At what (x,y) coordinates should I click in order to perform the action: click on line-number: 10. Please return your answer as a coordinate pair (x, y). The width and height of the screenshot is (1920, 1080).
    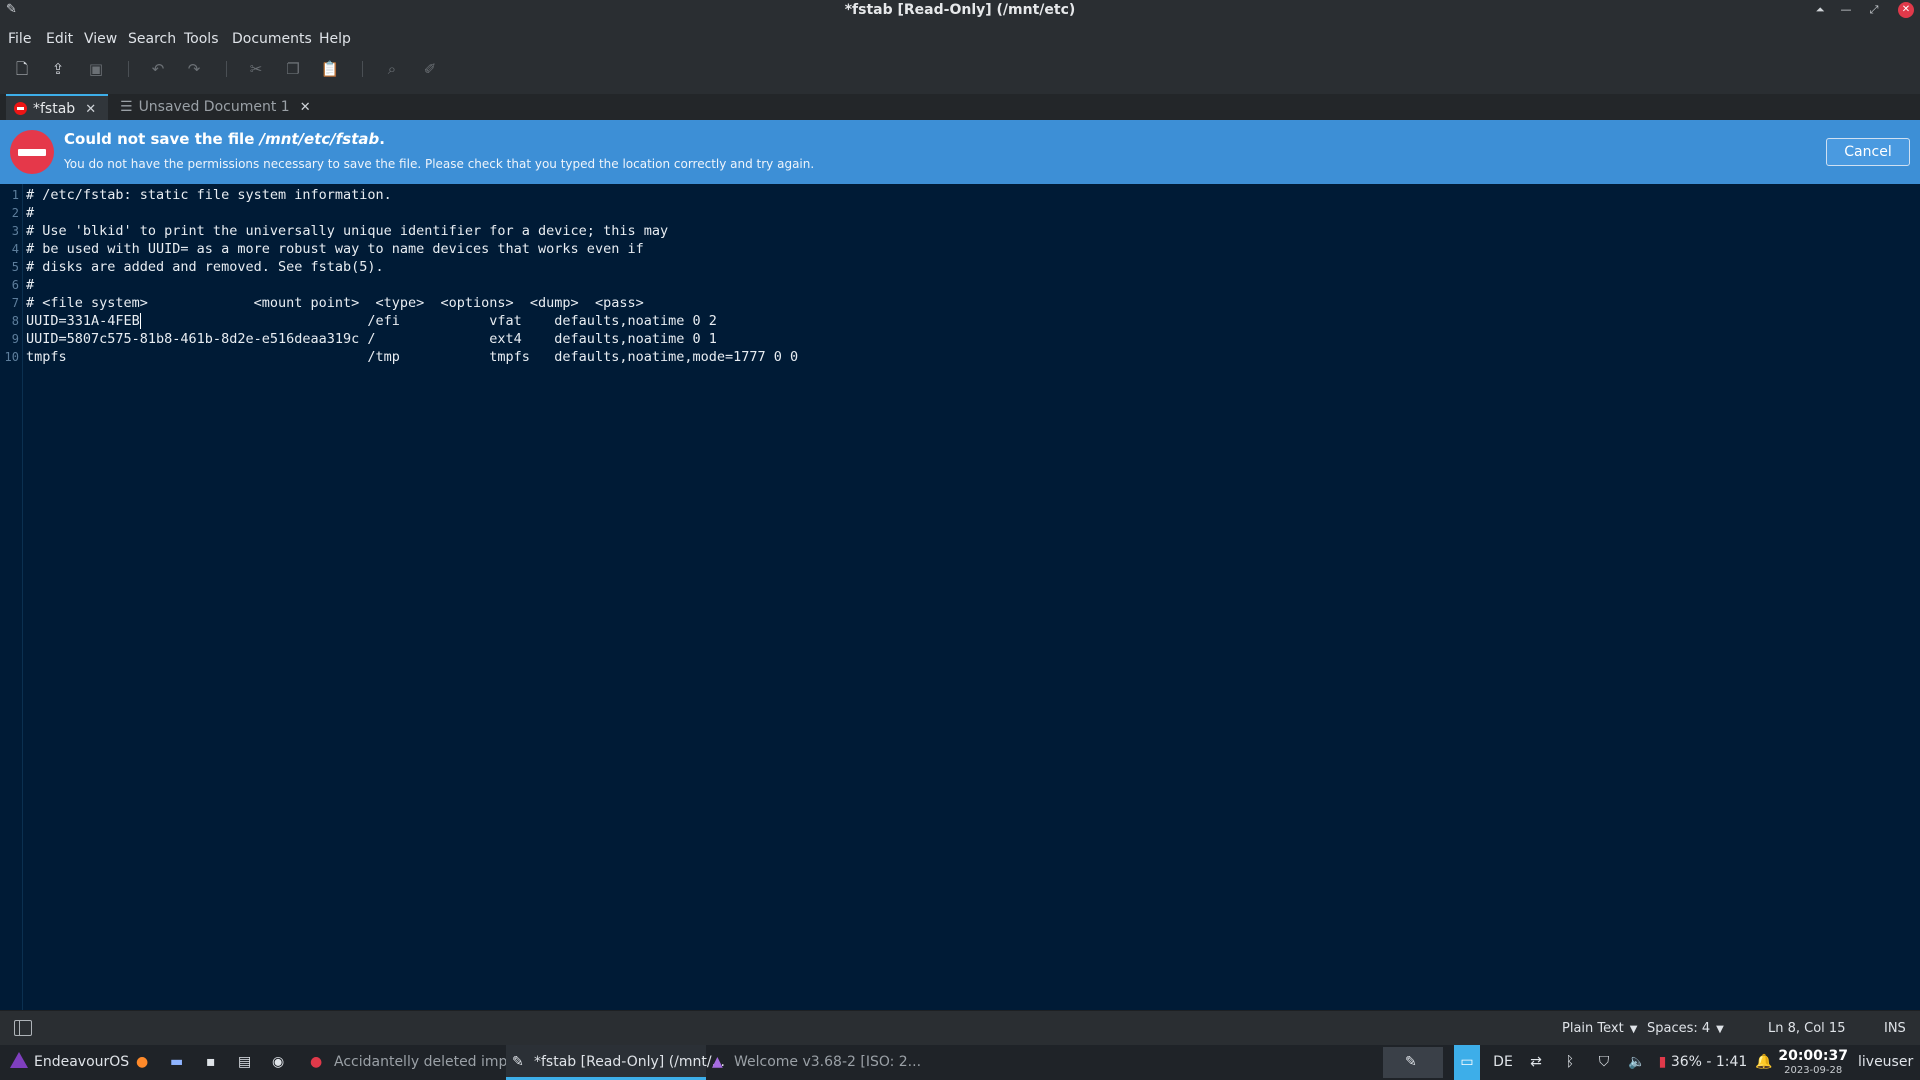
    Looking at the image, I should click on (11, 357).